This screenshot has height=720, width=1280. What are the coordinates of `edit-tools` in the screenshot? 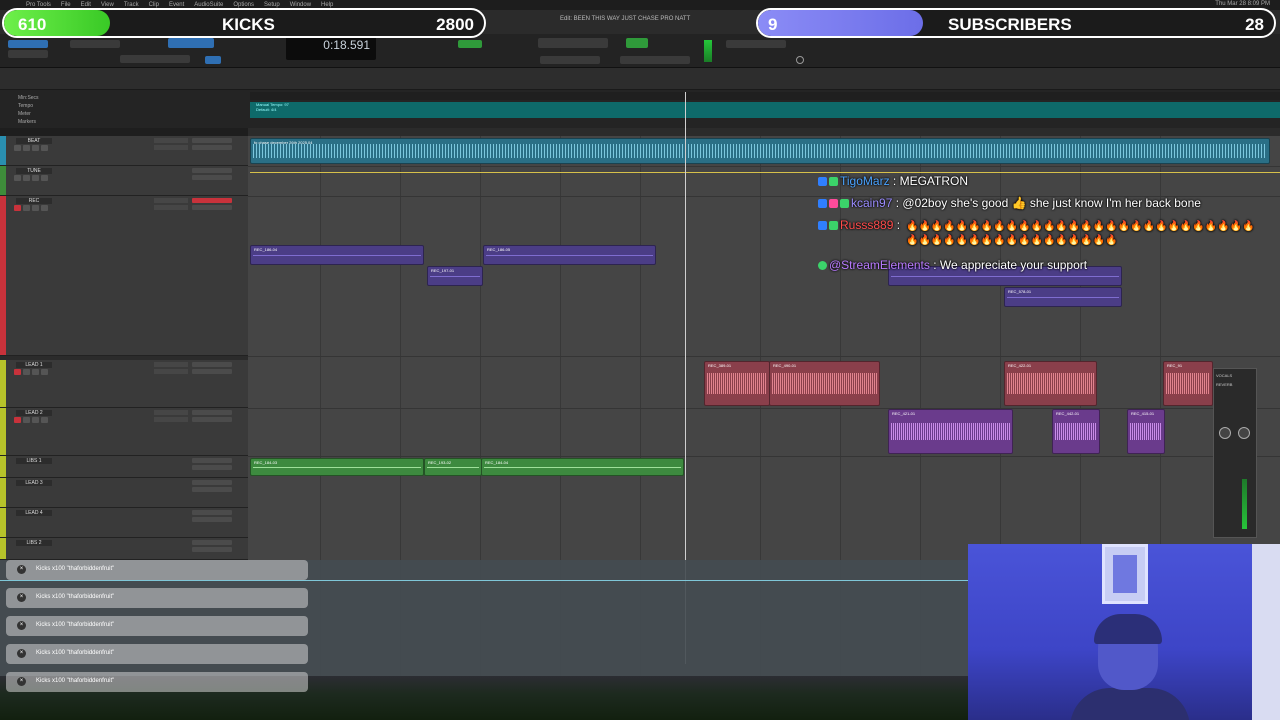 It's located at (191, 43).